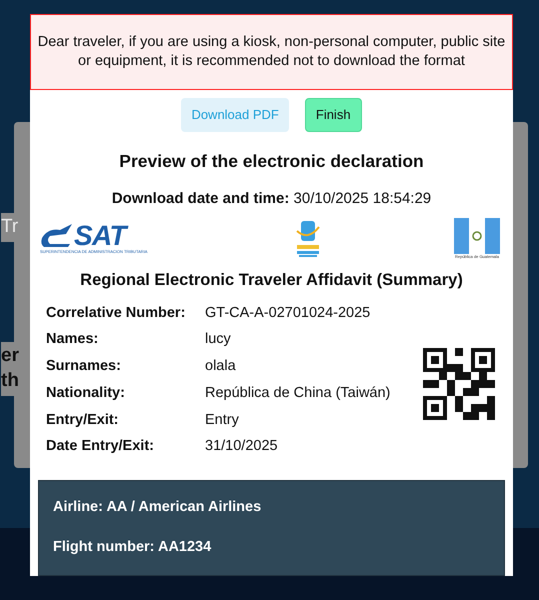 The width and height of the screenshot is (539, 600). What do you see at coordinates (271, 280) in the screenshot?
I see `summary-title: Regional Electronic Traveler Affidavit (Summary)` at bounding box center [271, 280].